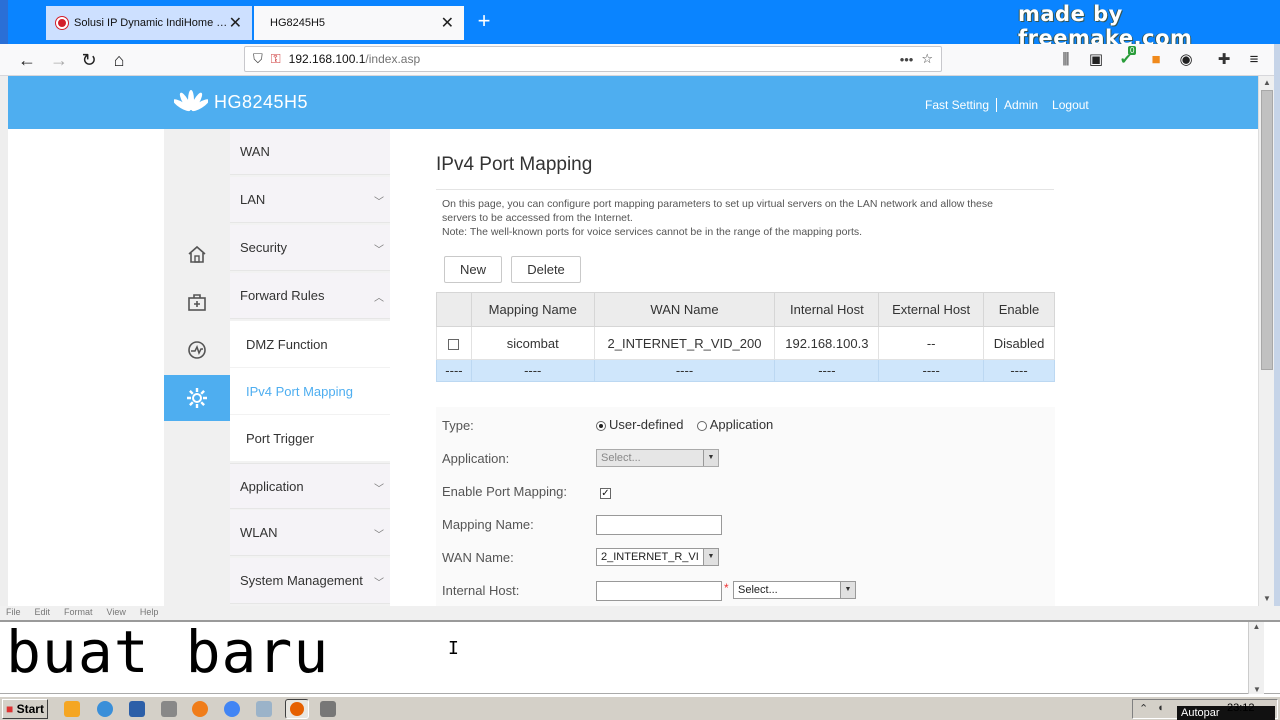 The height and width of the screenshot is (720, 1280). I want to click on menu-label: WAN, so click(255, 151).